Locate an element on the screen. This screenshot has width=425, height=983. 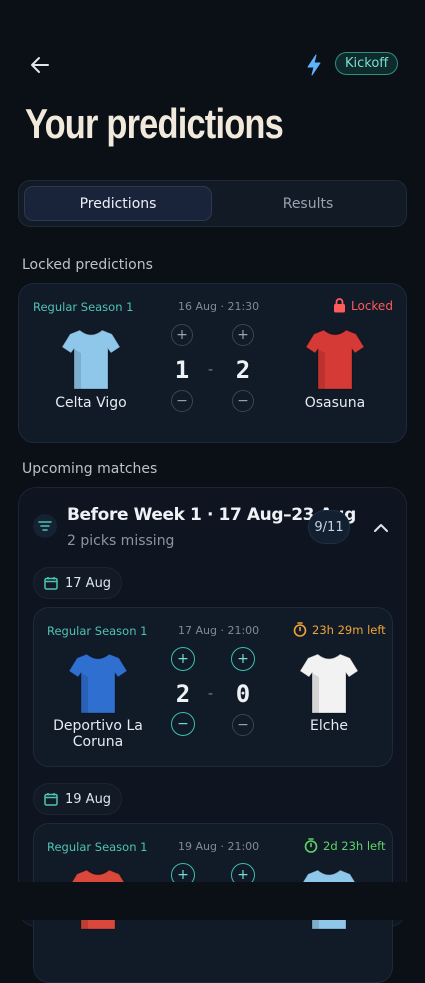
date-chip-17-aug: 17 Aug is located at coordinates (78, 583).